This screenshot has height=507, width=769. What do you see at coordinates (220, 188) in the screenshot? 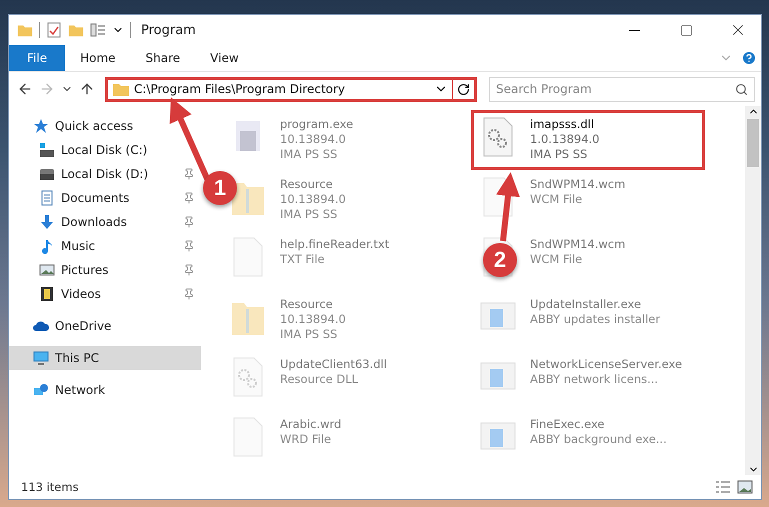
I see `step-badge: 1` at bounding box center [220, 188].